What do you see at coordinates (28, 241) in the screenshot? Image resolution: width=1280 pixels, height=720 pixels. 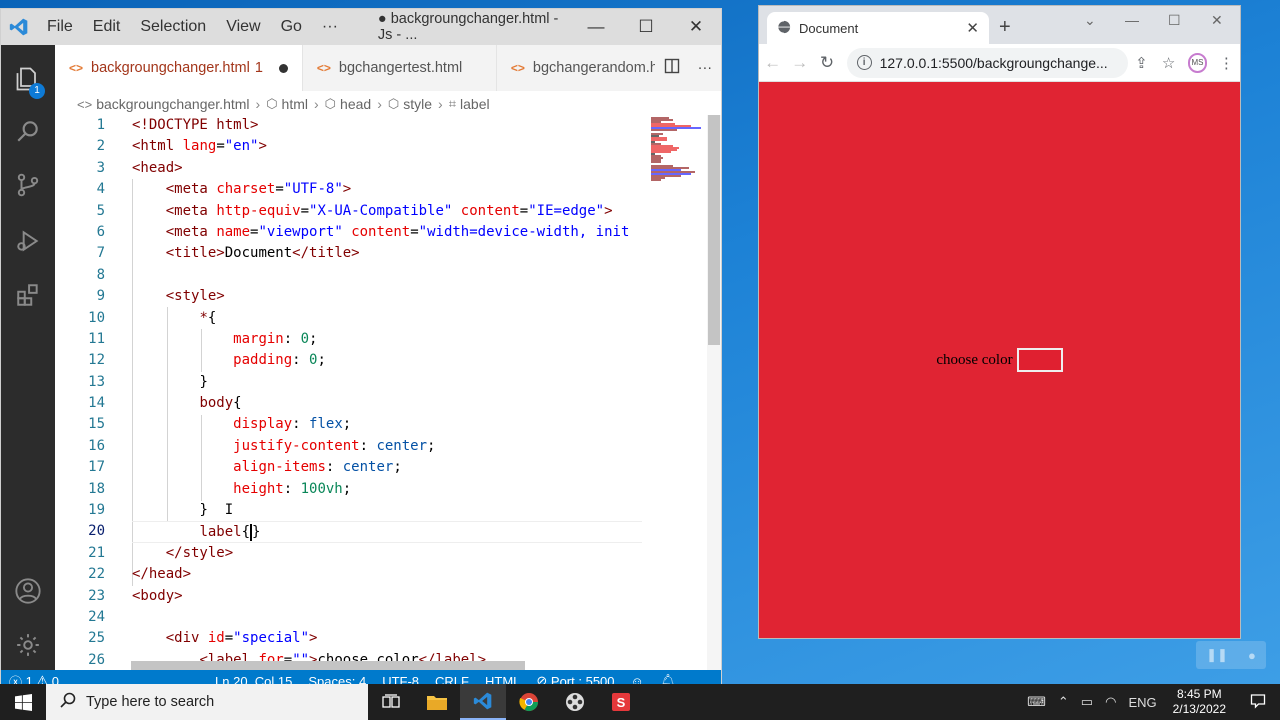 I see `run-debug-icon` at bounding box center [28, 241].